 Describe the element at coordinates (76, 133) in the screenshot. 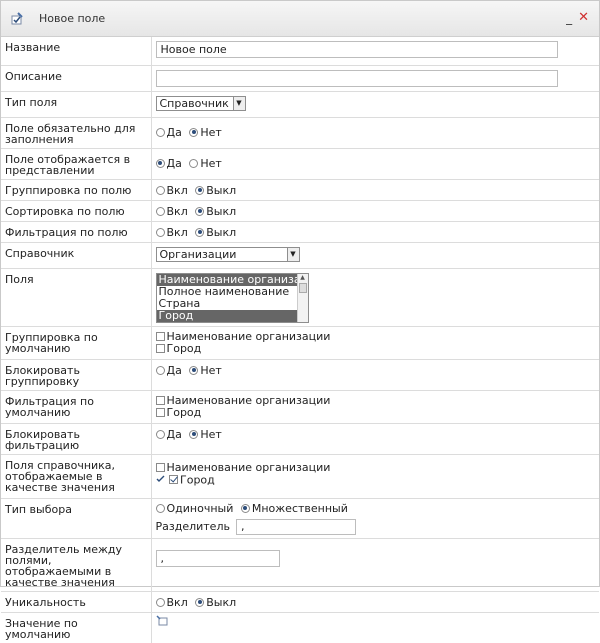

I see `required-label: Поле обязательно для заполнения` at that location.